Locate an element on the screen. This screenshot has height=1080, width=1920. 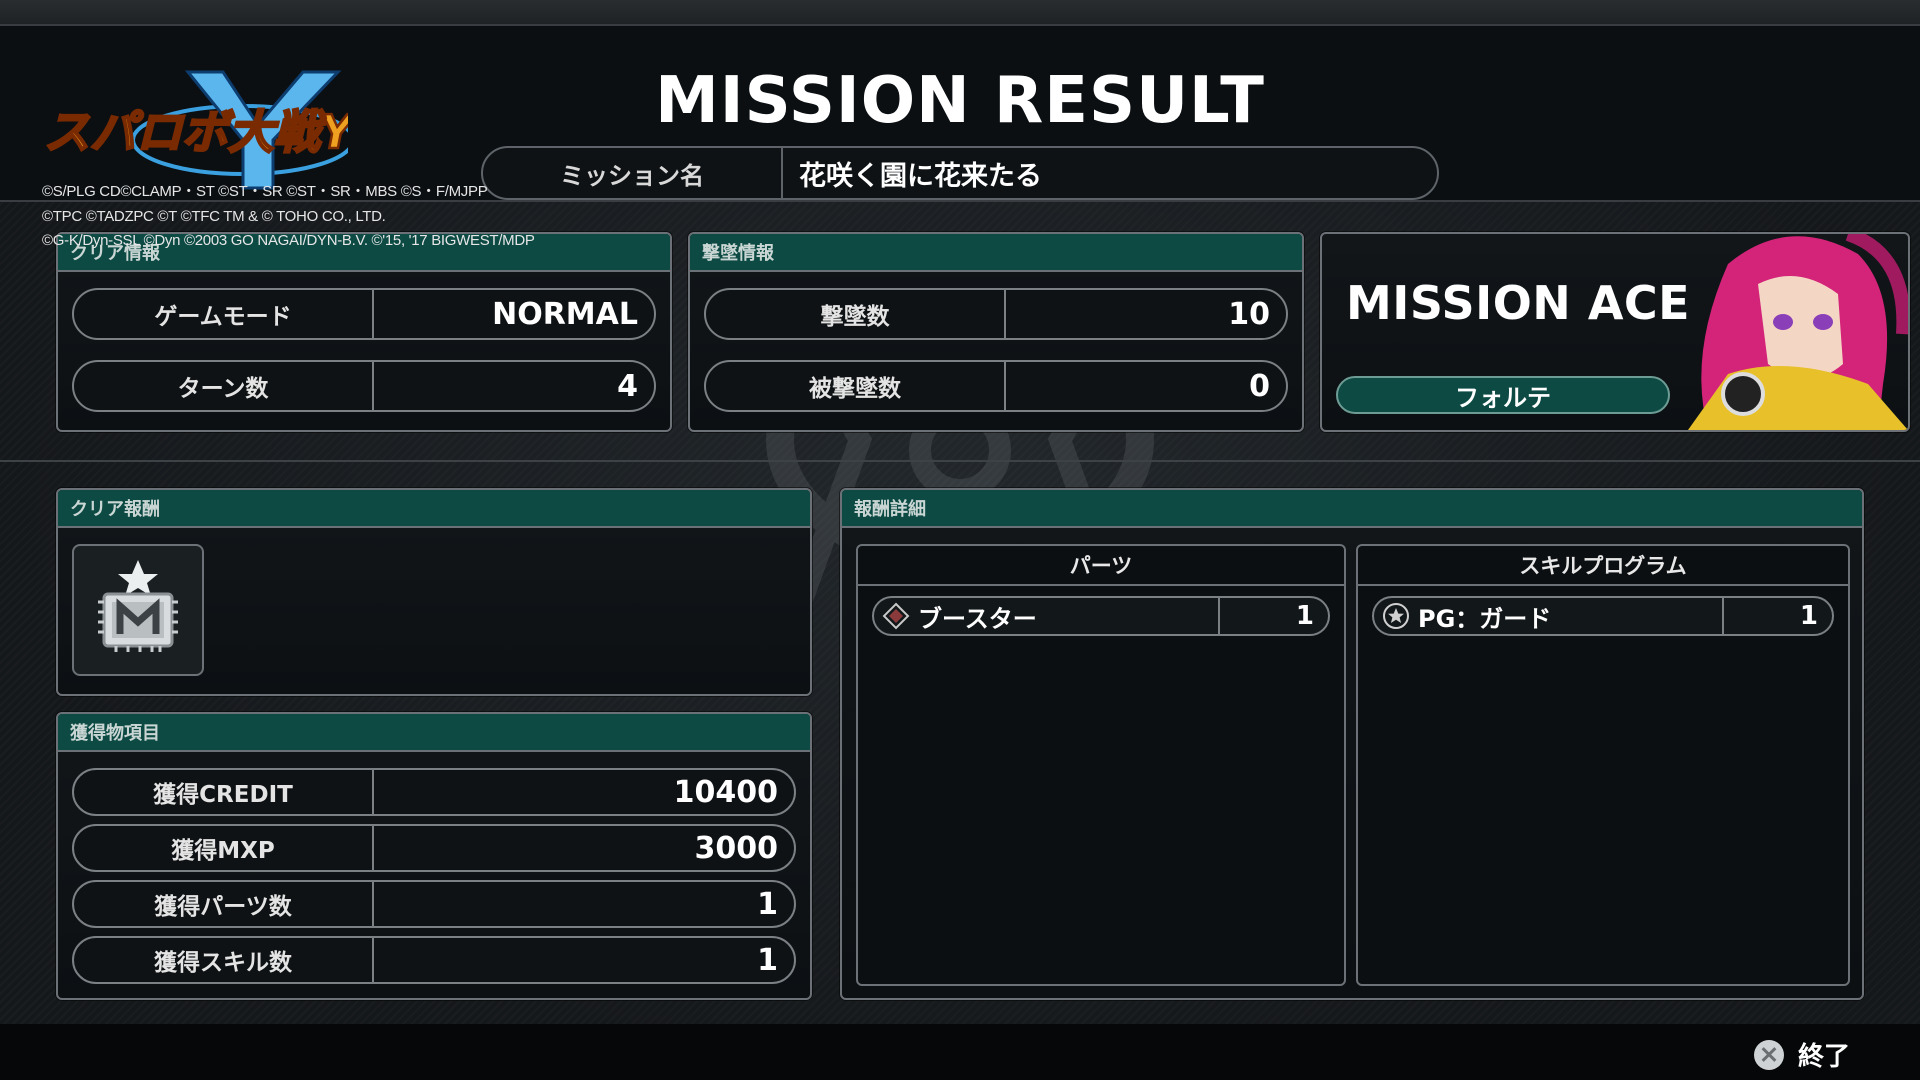
ace-portrait is located at coordinates (1798, 332).